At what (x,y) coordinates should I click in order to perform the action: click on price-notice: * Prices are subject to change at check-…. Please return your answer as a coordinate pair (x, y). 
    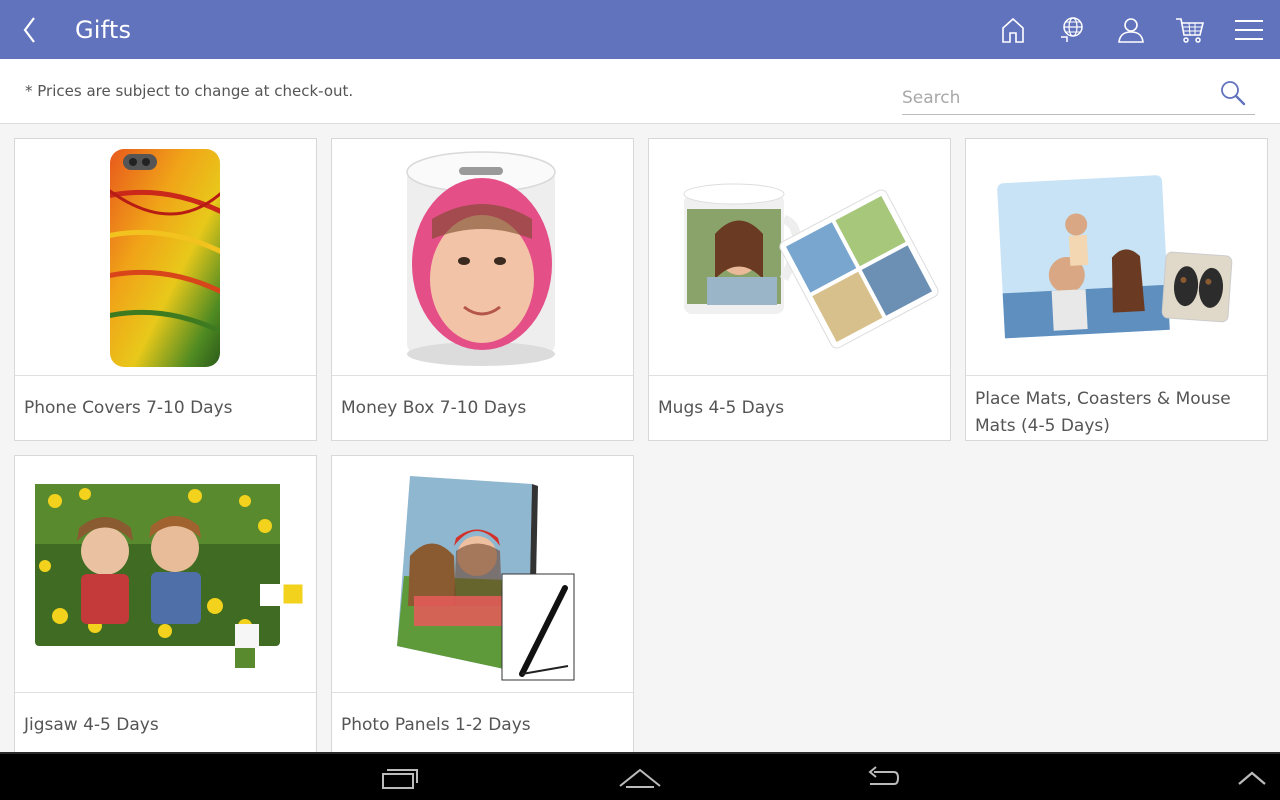
    Looking at the image, I should click on (189, 91).